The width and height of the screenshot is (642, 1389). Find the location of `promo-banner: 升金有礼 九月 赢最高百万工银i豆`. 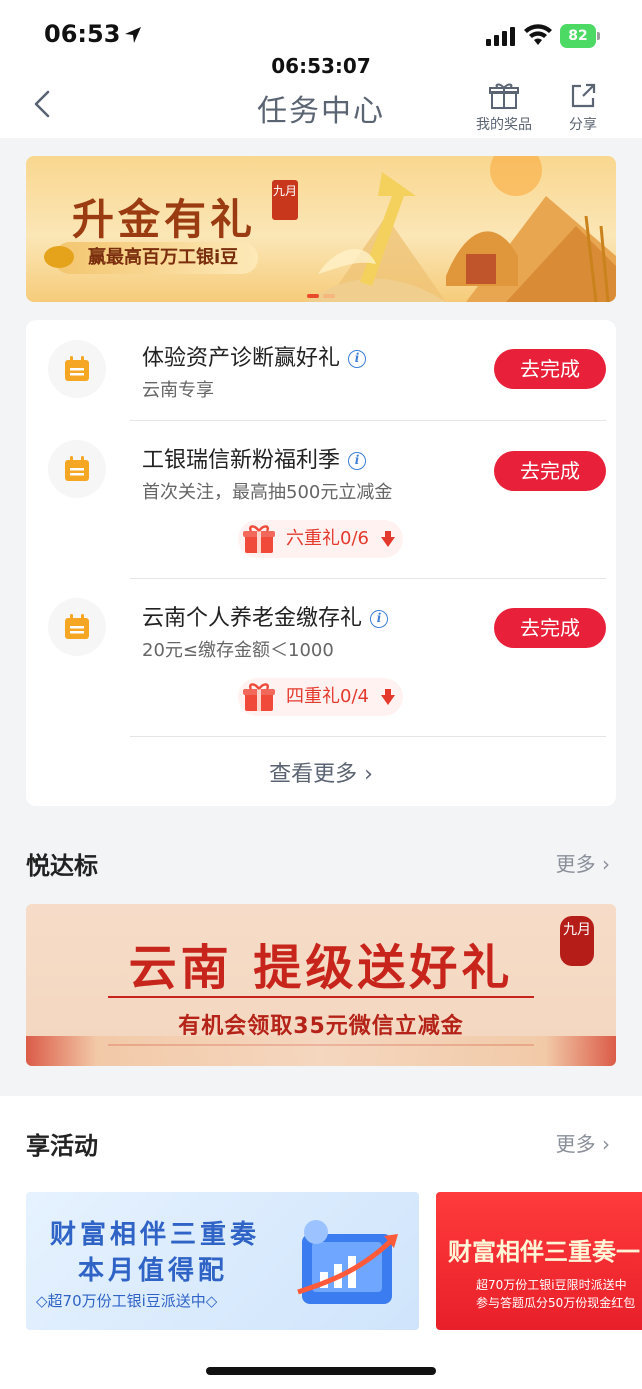

promo-banner: 升金有礼 九月 赢最高百万工银i豆 is located at coordinates (321, 229).